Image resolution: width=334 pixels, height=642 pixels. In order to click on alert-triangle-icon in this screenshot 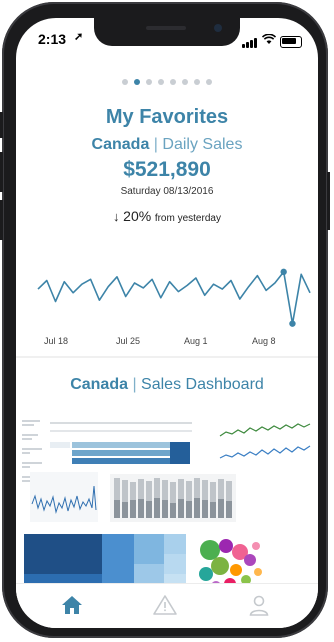, I will do `click(165, 605)`.